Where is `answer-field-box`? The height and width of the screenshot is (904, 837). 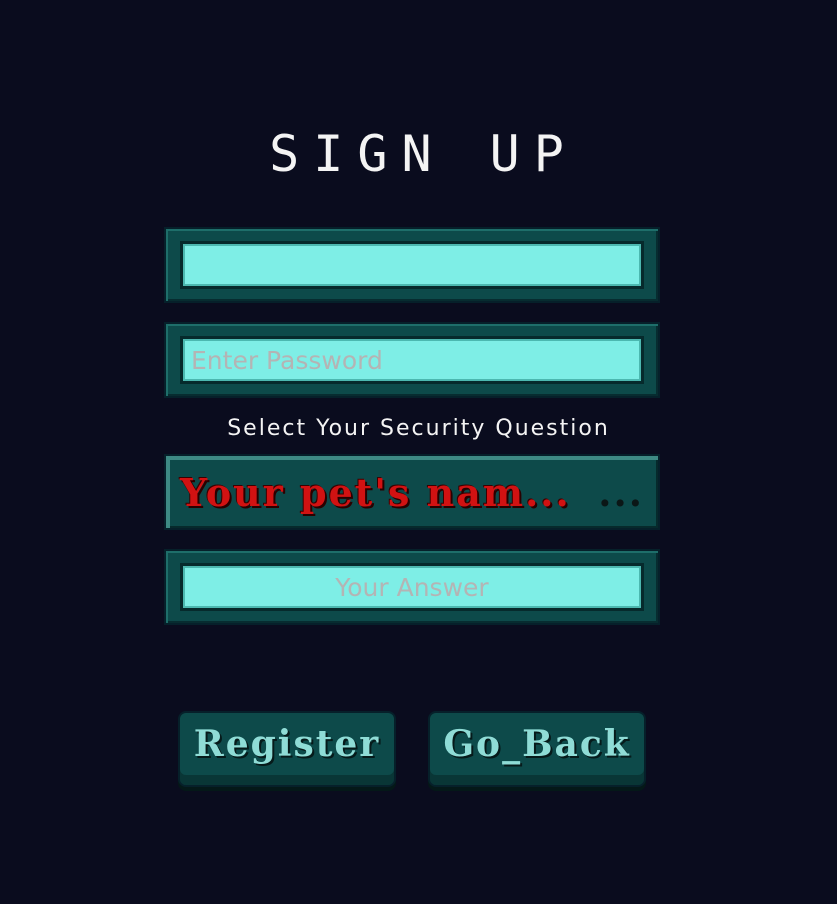 answer-field-box is located at coordinates (412, 587).